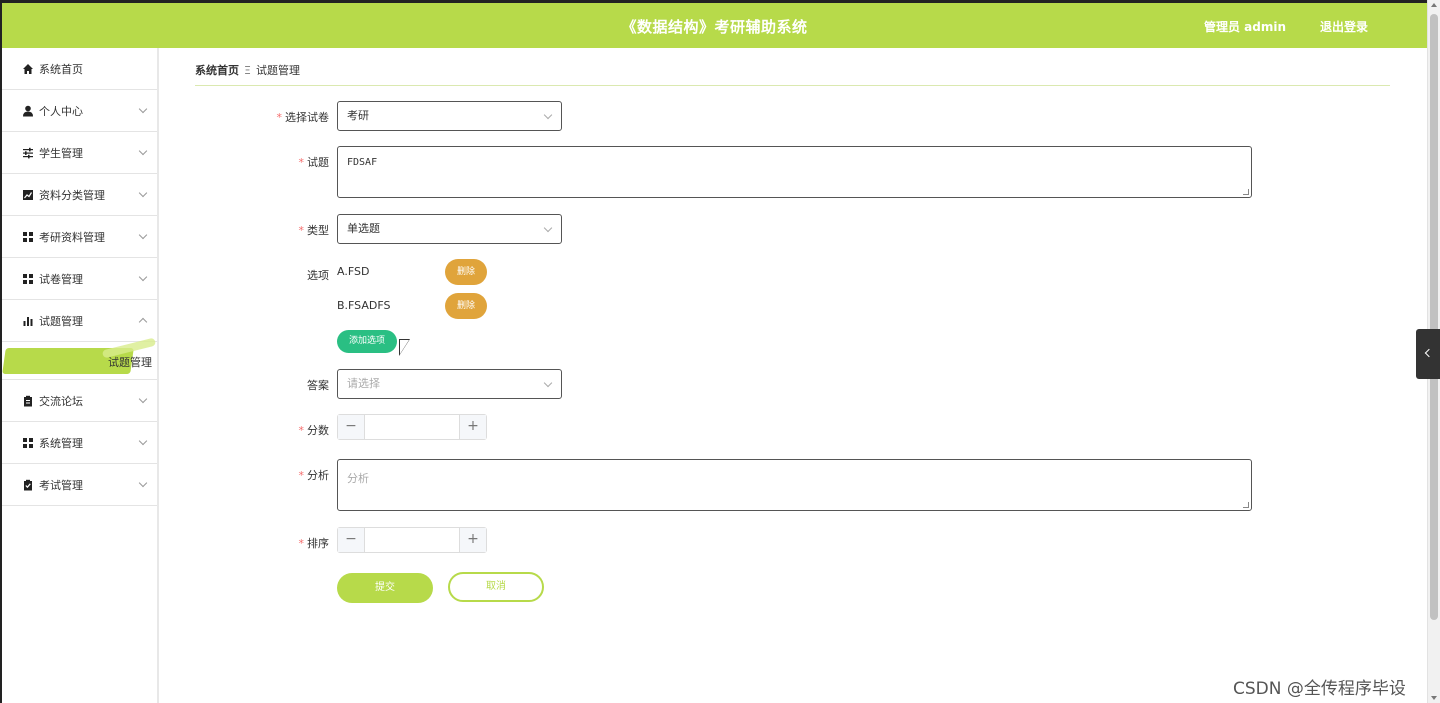 The image size is (1440, 703). Describe the element at coordinates (314, 230) in the screenshot. I see `type-label: * 类型` at that location.